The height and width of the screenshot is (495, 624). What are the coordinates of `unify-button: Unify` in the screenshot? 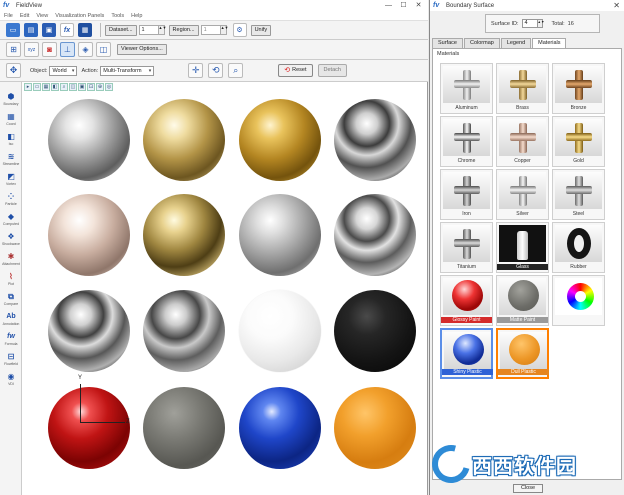 It's located at (261, 30).